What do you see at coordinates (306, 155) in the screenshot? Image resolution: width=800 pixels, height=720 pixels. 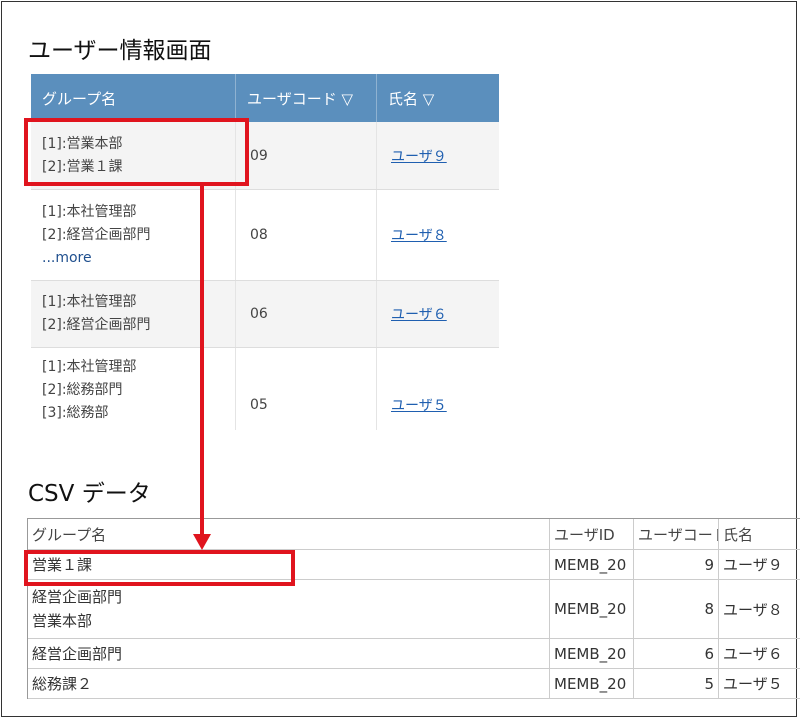 I see `user-code-cell: 09` at bounding box center [306, 155].